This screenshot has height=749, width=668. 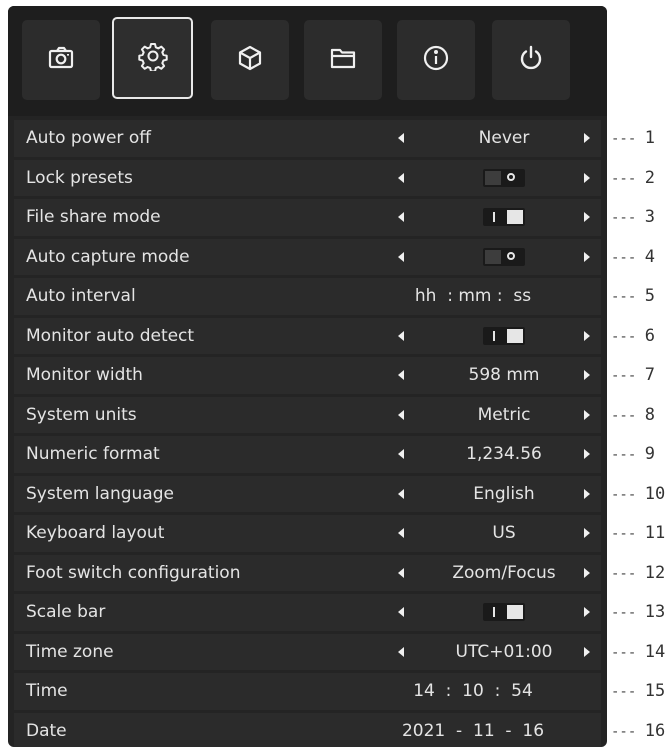 I want to click on callout-label: --- 2, so click(x=633, y=177).